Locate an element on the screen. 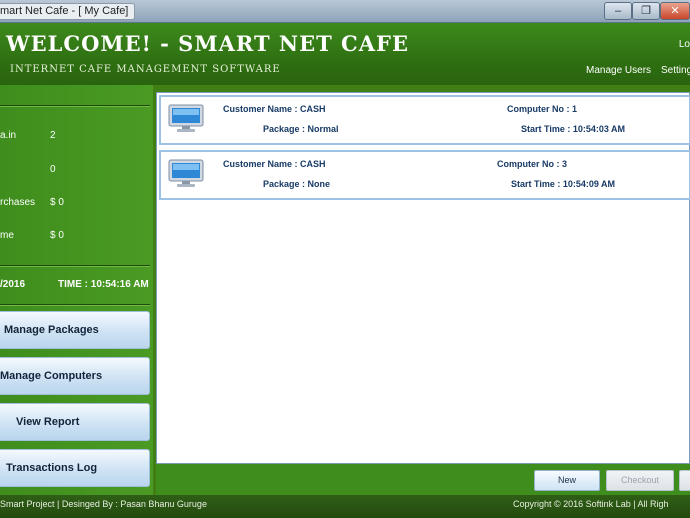 The width and height of the screenshot is (690, 518). date-display: /2016 is located at coordinates (13, 284).